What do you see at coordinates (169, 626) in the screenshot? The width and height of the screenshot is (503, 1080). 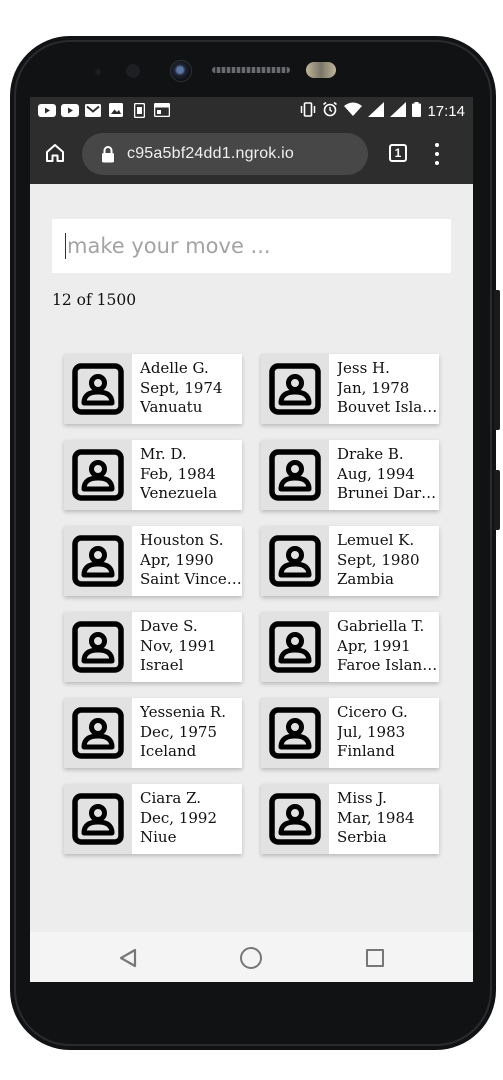 I see `person-name: Dave S.` at bounding box center [169, 626].